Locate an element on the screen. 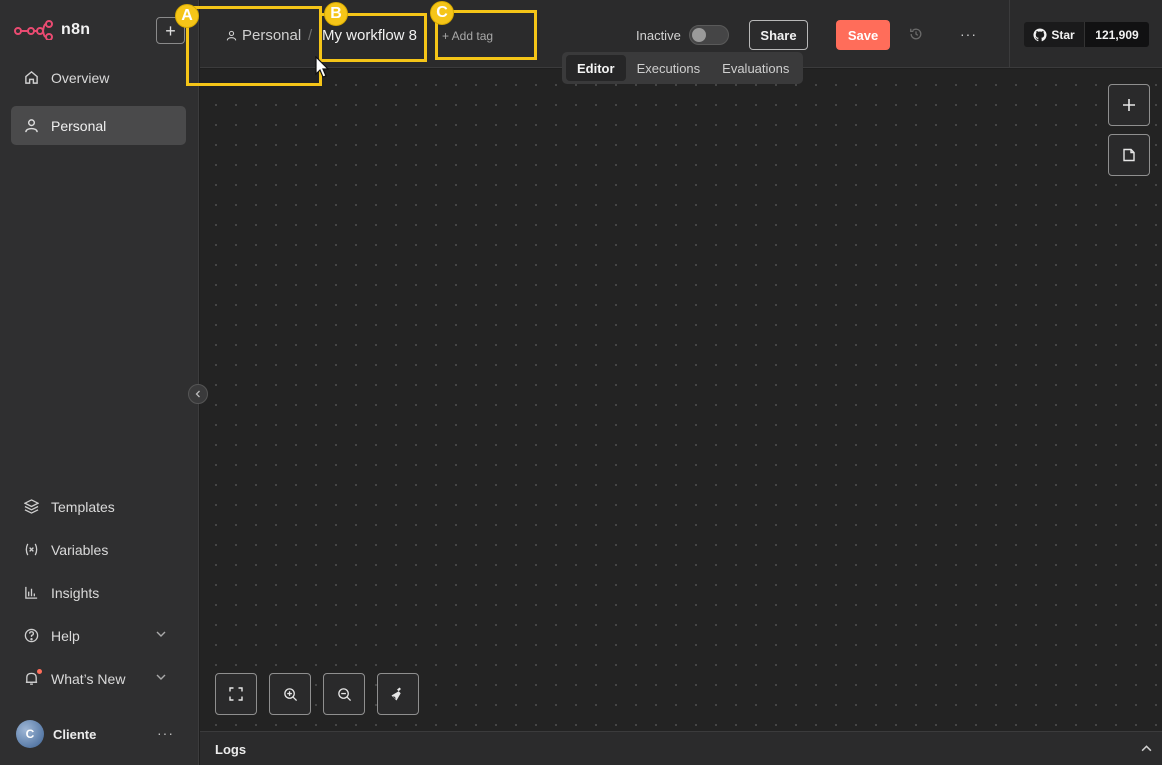 The height and width of the screenshot is (765, 1162). sidebar-item-whats-new: What’s New is located at coordinates (98, 678).